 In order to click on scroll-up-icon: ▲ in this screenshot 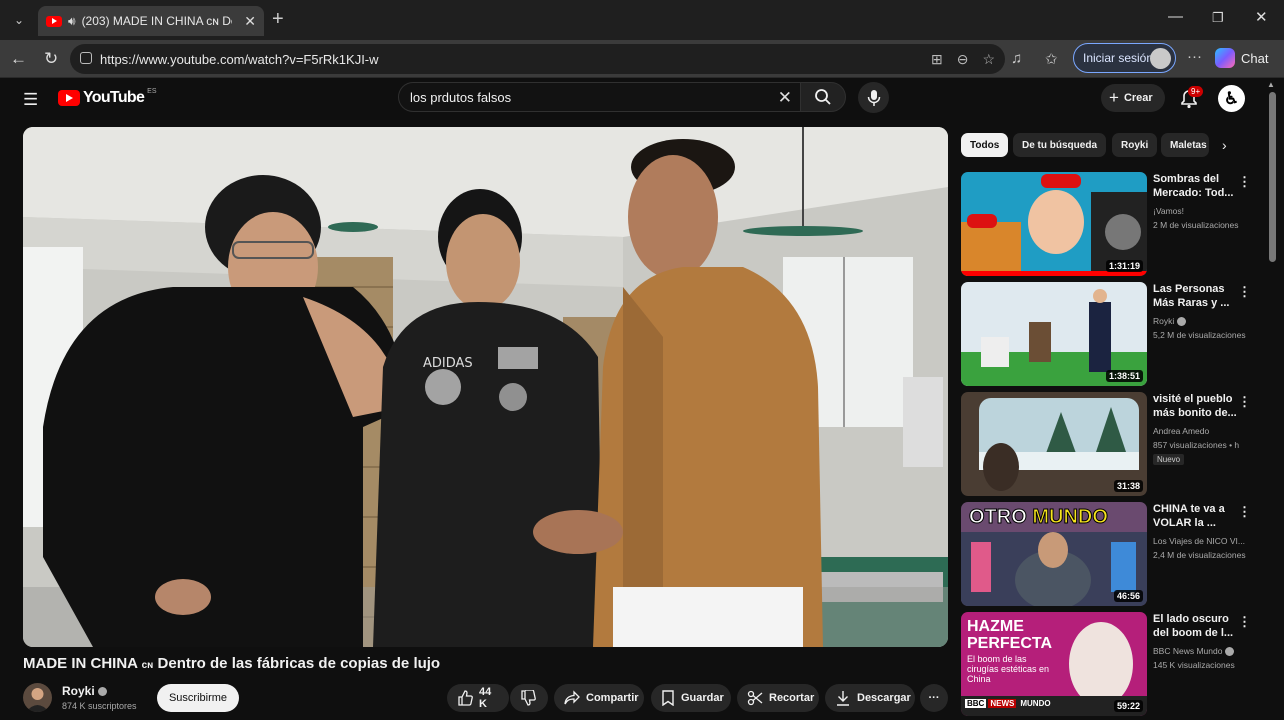, I will do `click(1271, 84)`.